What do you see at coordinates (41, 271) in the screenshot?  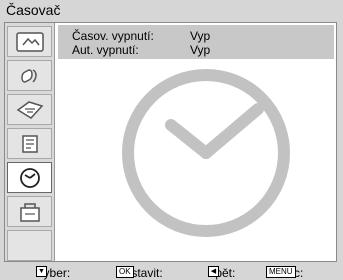 I see `down-arrow-icon: ▼` at bounding box center [41, 271].